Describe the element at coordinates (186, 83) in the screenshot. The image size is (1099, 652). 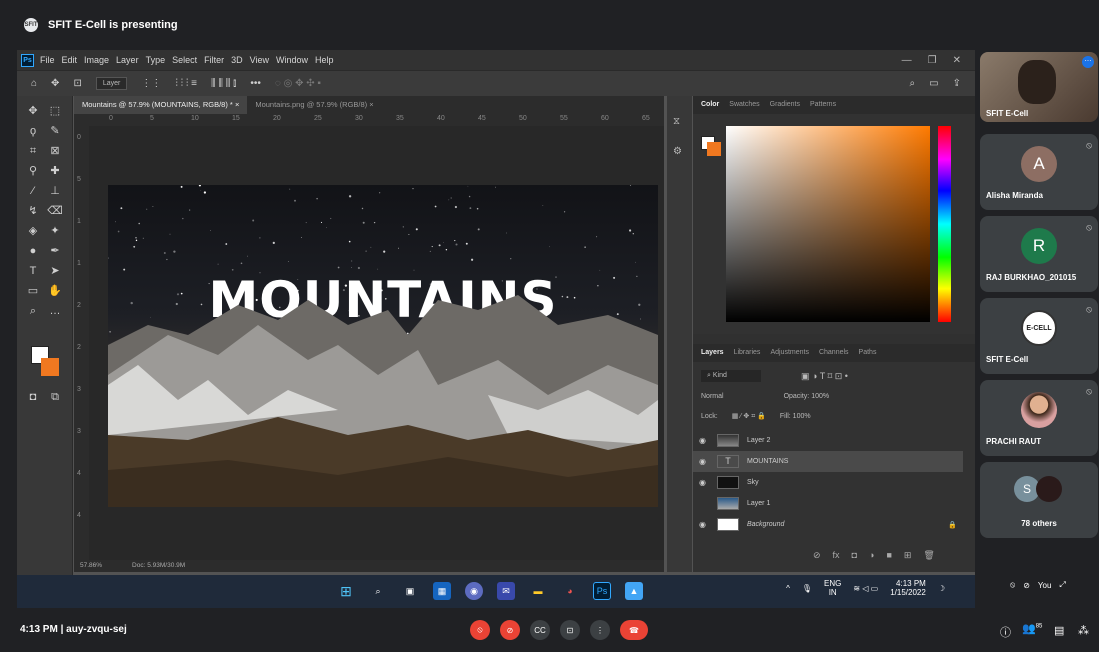
I see `align-icons: ⫶ ⫶ ⫶ ≡` at that location.